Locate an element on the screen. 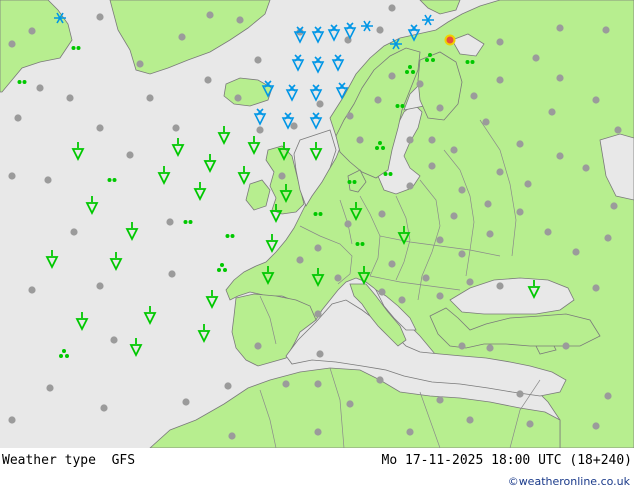 Image resolution: width=634 pixels, height=490 pixels. field-name: Weather type is located at coordinates (49, 460).